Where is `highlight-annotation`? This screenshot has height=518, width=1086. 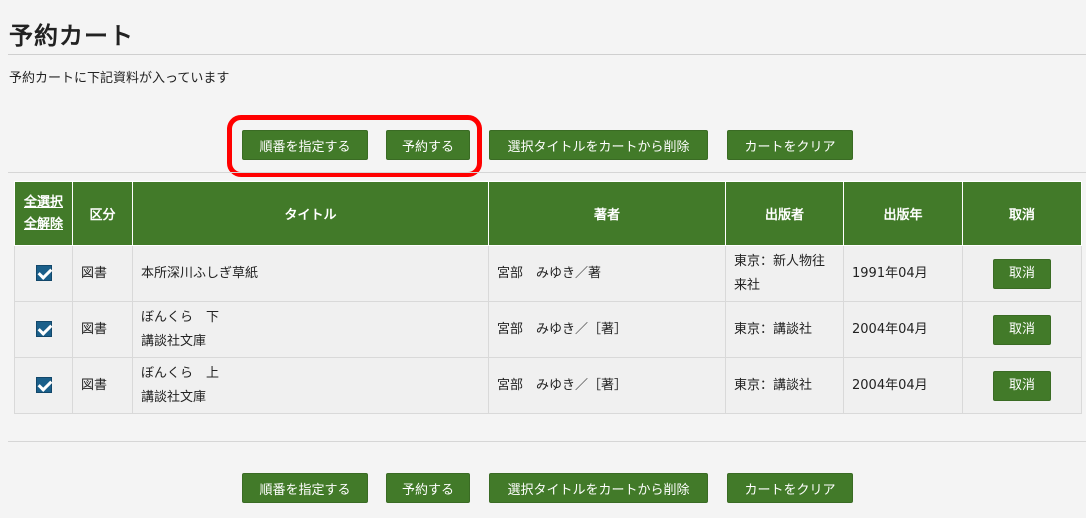
highlight-annotation is located at coordinates (354, 146).